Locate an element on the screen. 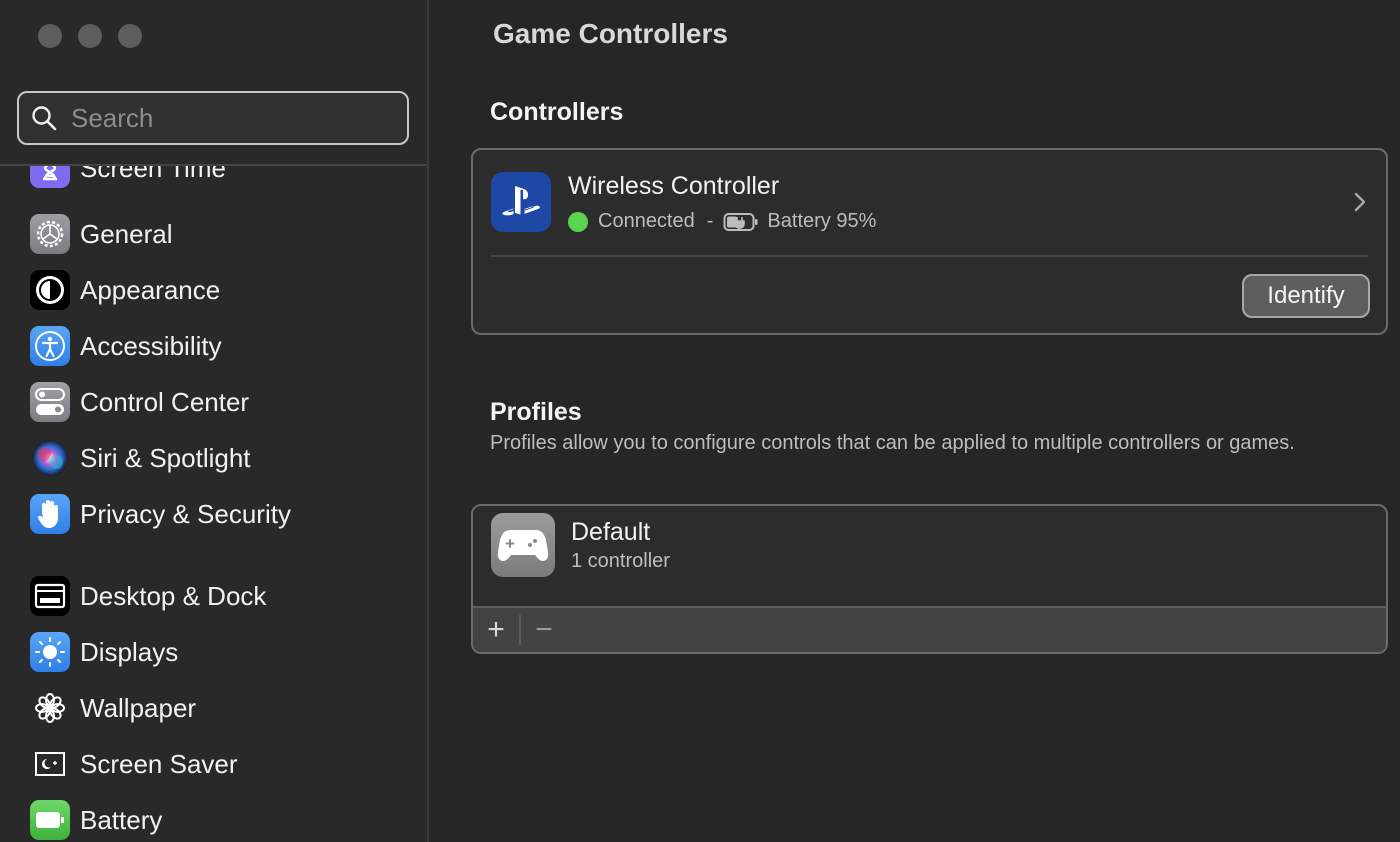  battery-icon is located at coordinates (50, 820).